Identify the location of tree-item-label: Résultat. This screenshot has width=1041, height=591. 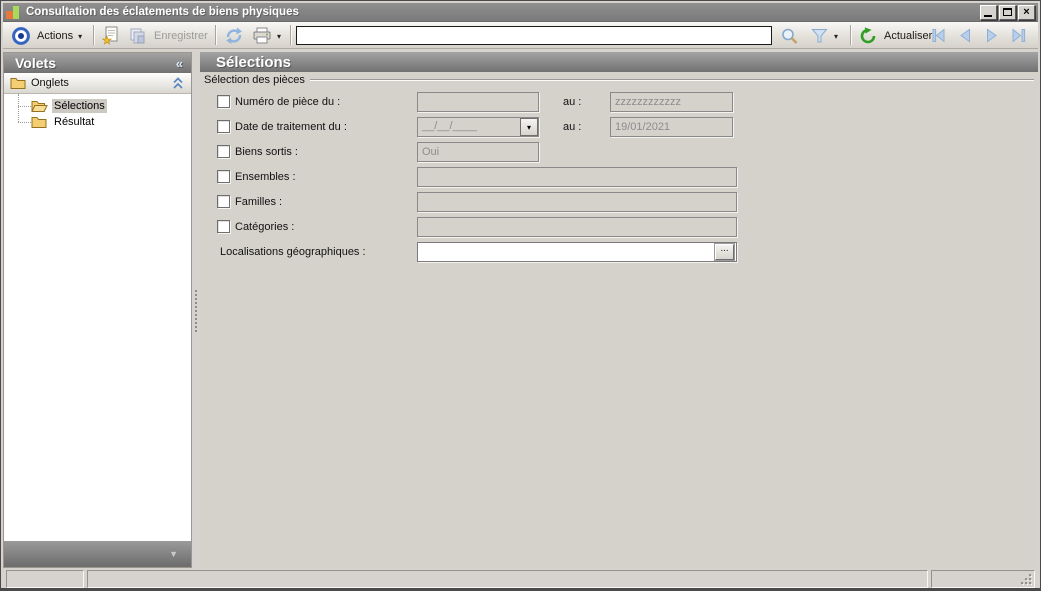
(74, 122).